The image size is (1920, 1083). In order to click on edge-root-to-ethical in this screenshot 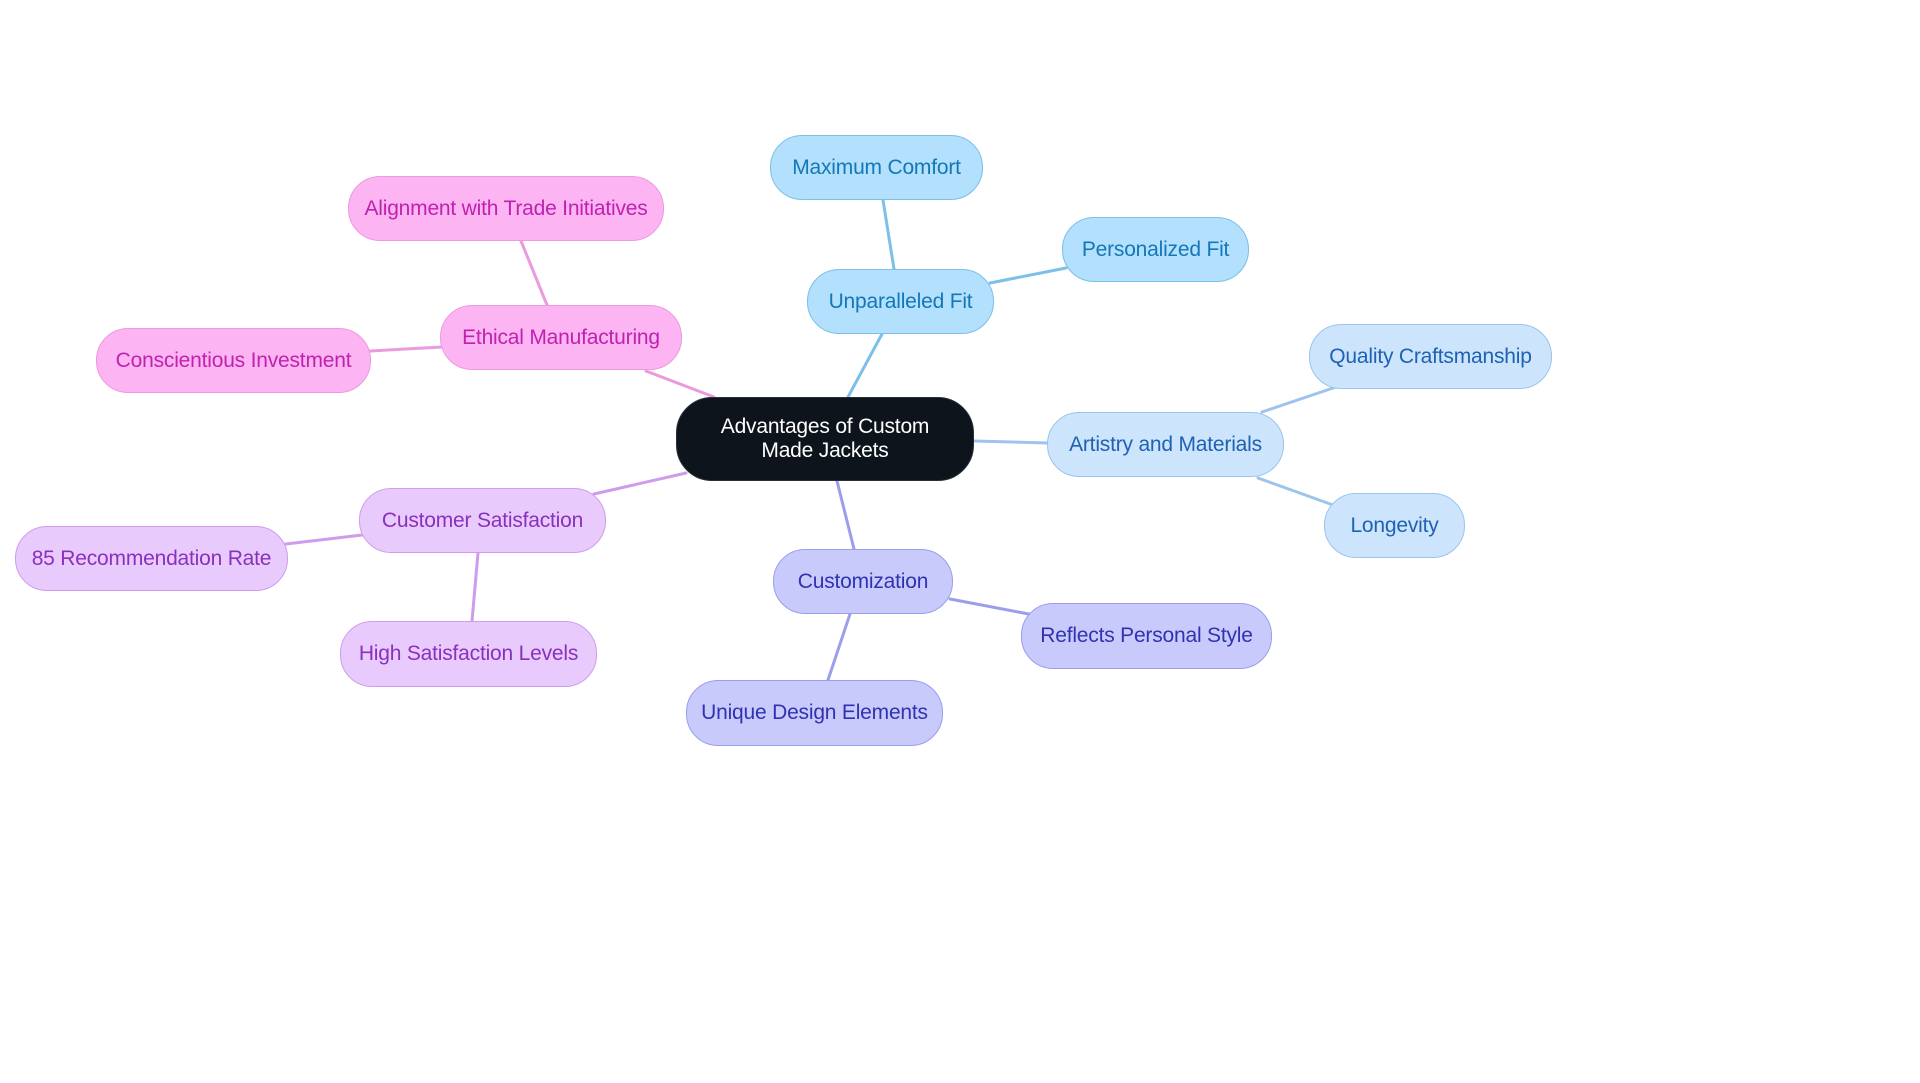, I will do `click(680, 384)`.